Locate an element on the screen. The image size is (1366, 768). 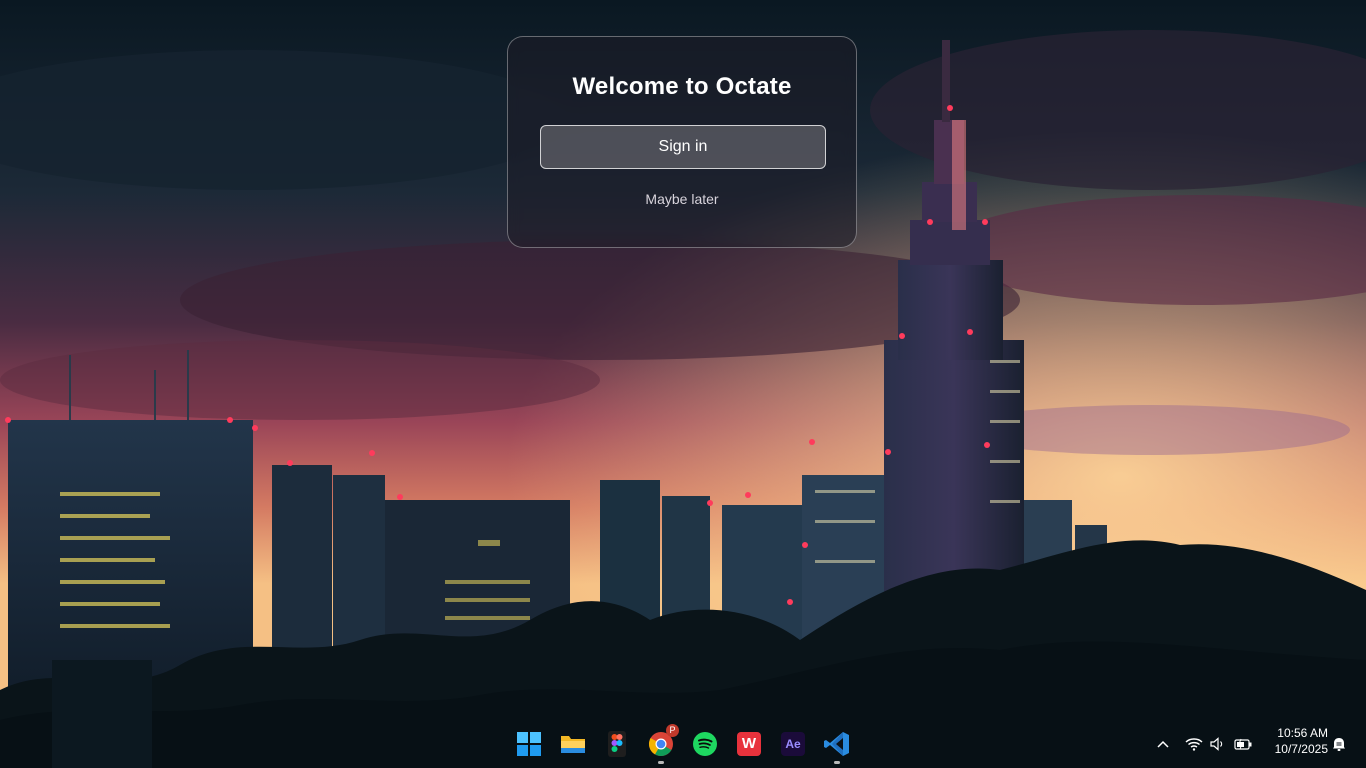
after-effects-button: Ae is located at coordinates (793, 744).